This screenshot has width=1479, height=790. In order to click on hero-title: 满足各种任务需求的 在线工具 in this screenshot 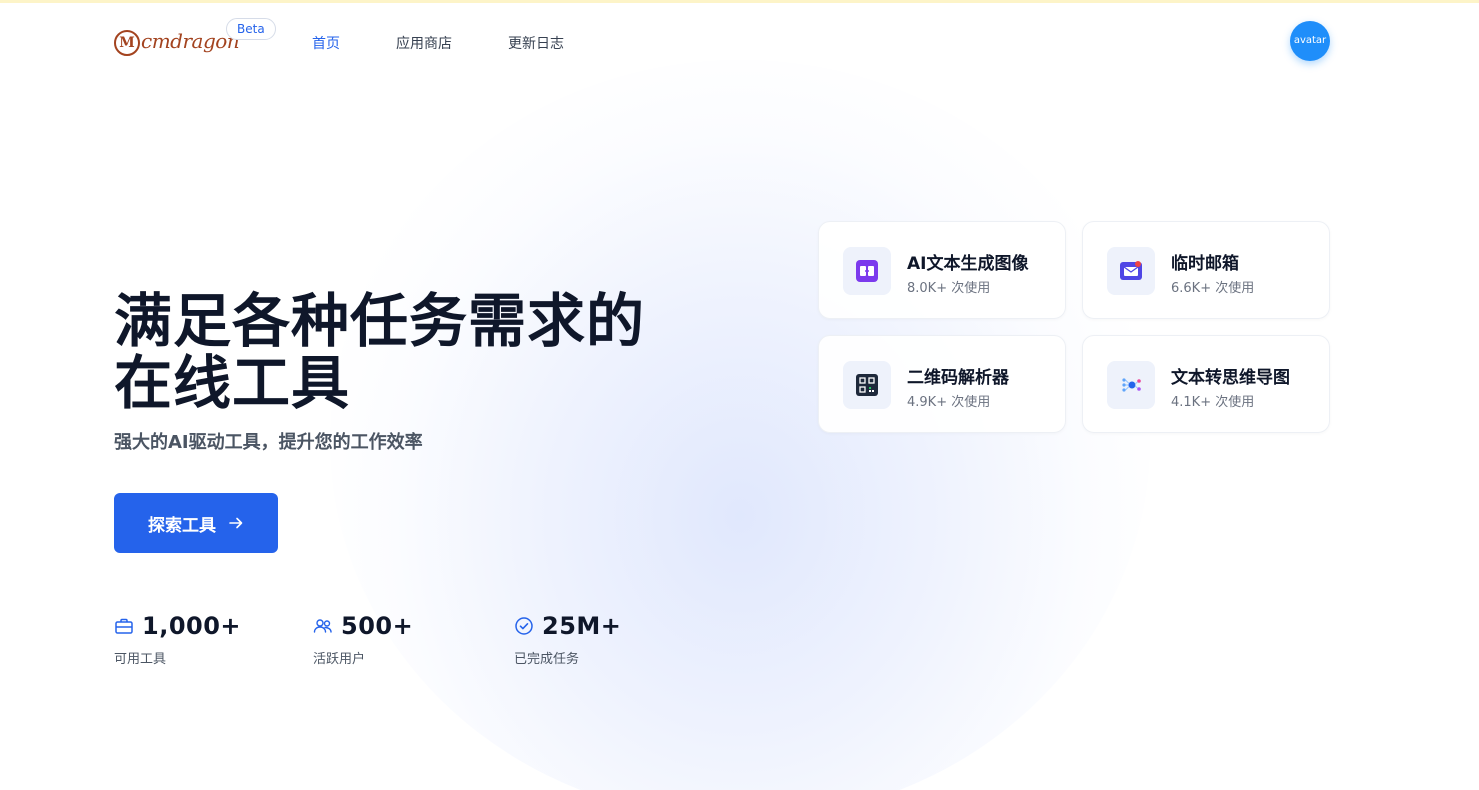, I will do `click(414, 352)`.